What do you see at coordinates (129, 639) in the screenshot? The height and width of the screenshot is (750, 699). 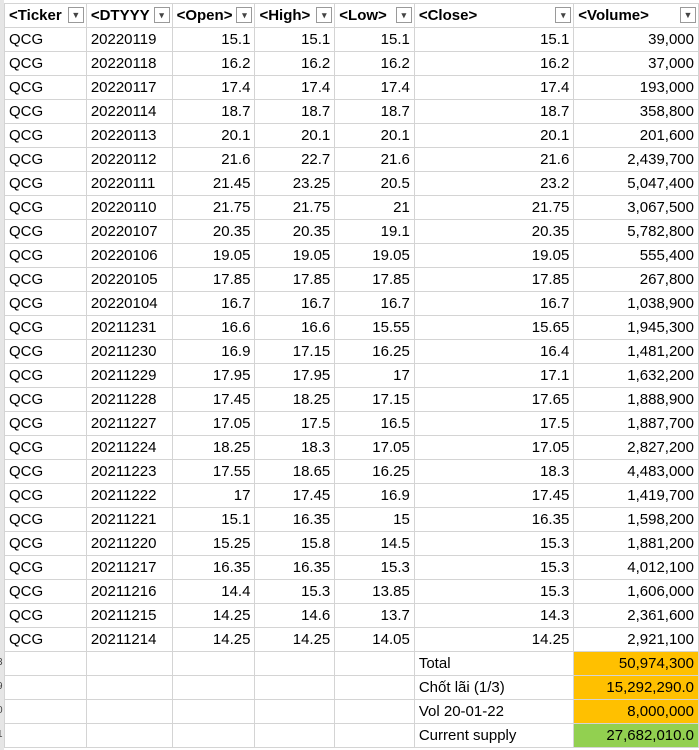 I see `cell: 20211214` at bounding box center [129, 639].